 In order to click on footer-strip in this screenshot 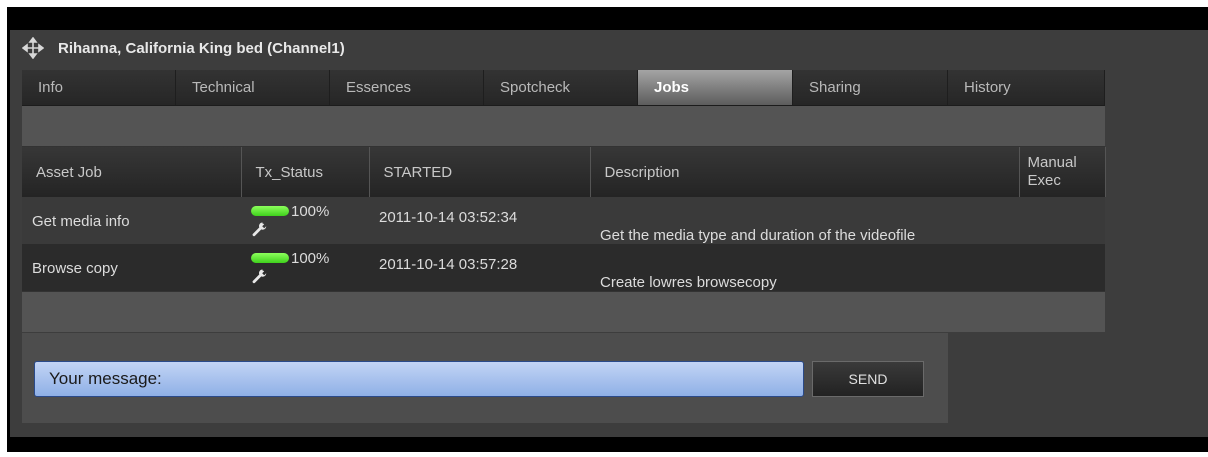, I will do `click(563, 311)`.